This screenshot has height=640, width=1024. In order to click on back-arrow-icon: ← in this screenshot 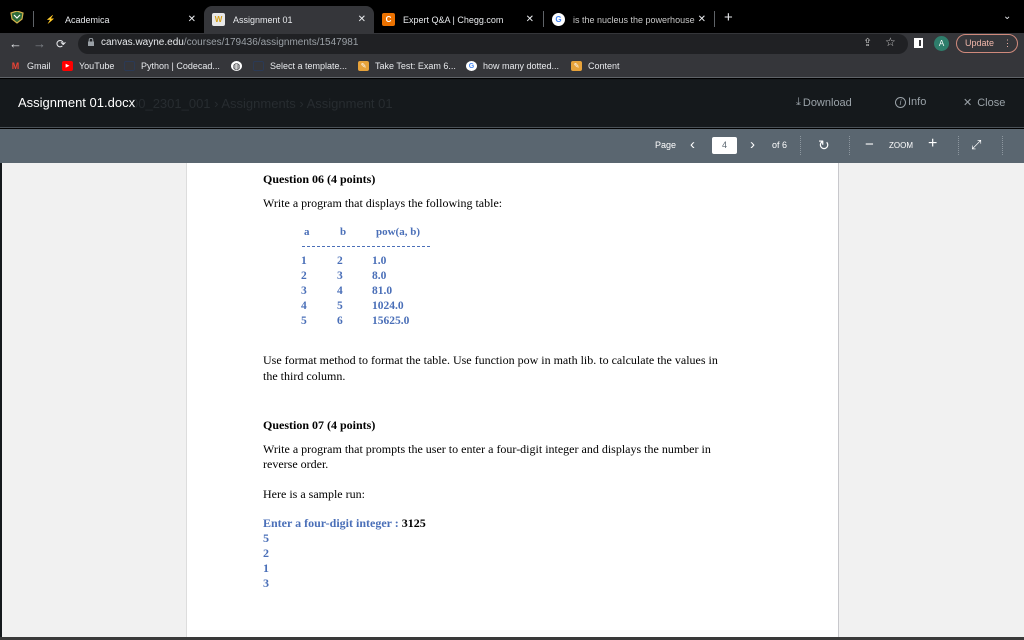, I will do `click(15, 44)`.